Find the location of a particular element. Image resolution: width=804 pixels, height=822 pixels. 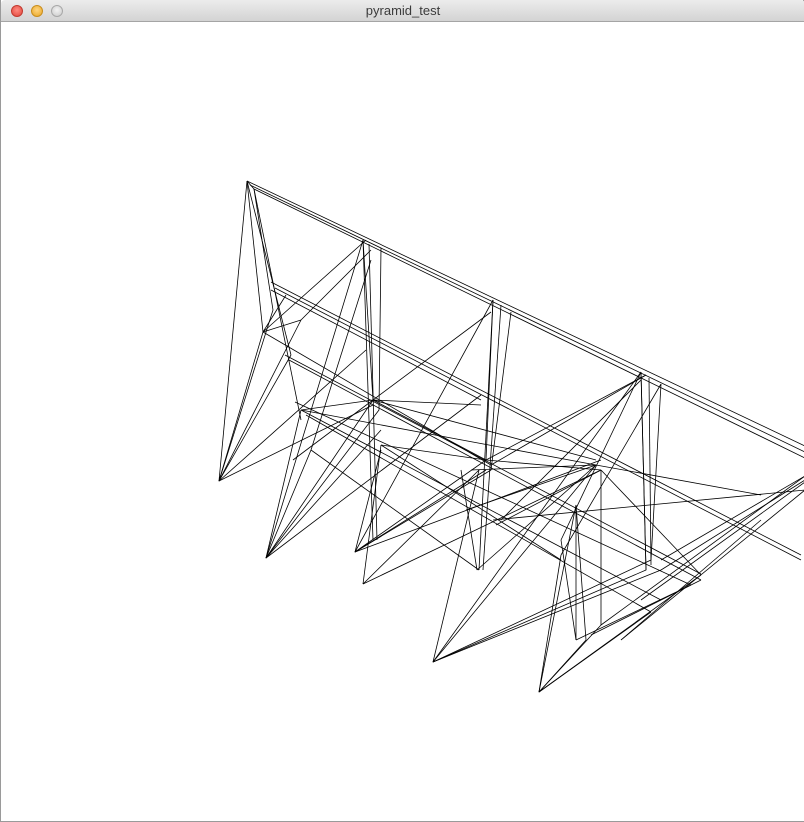

window-title: pyramid_test is located at coordinates (403, 10).